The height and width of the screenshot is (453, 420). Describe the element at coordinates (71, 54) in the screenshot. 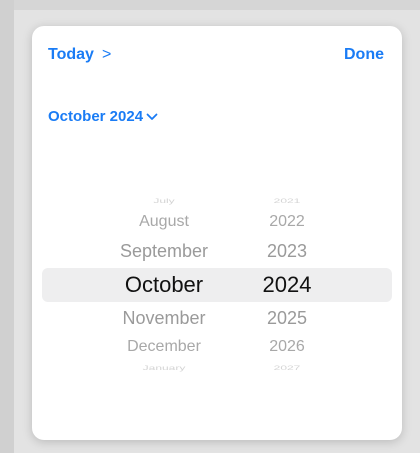

I see `today-label: Today` at that location.